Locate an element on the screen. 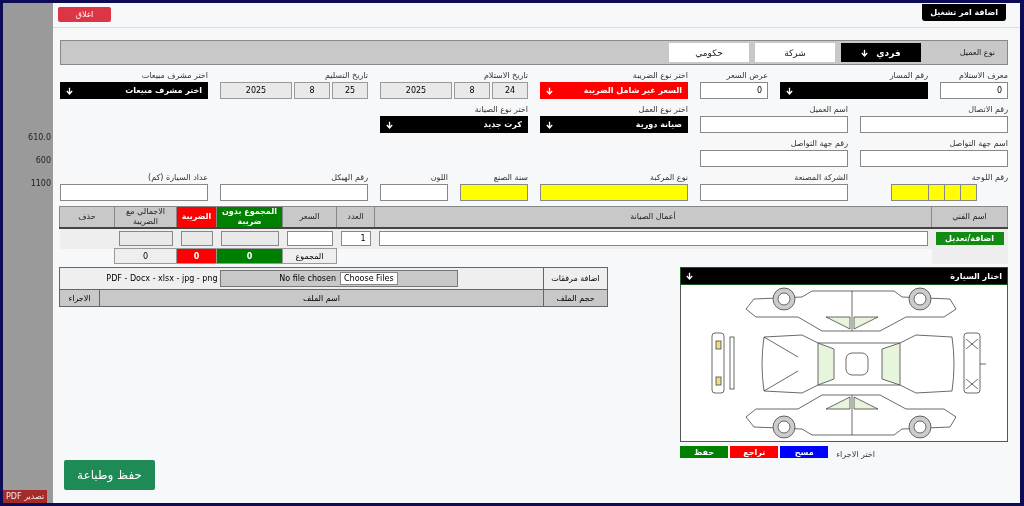 This screenshot has width=1024, height=506. column-header: المجموع بدون ضريبة is located at coordinates (249, 217).